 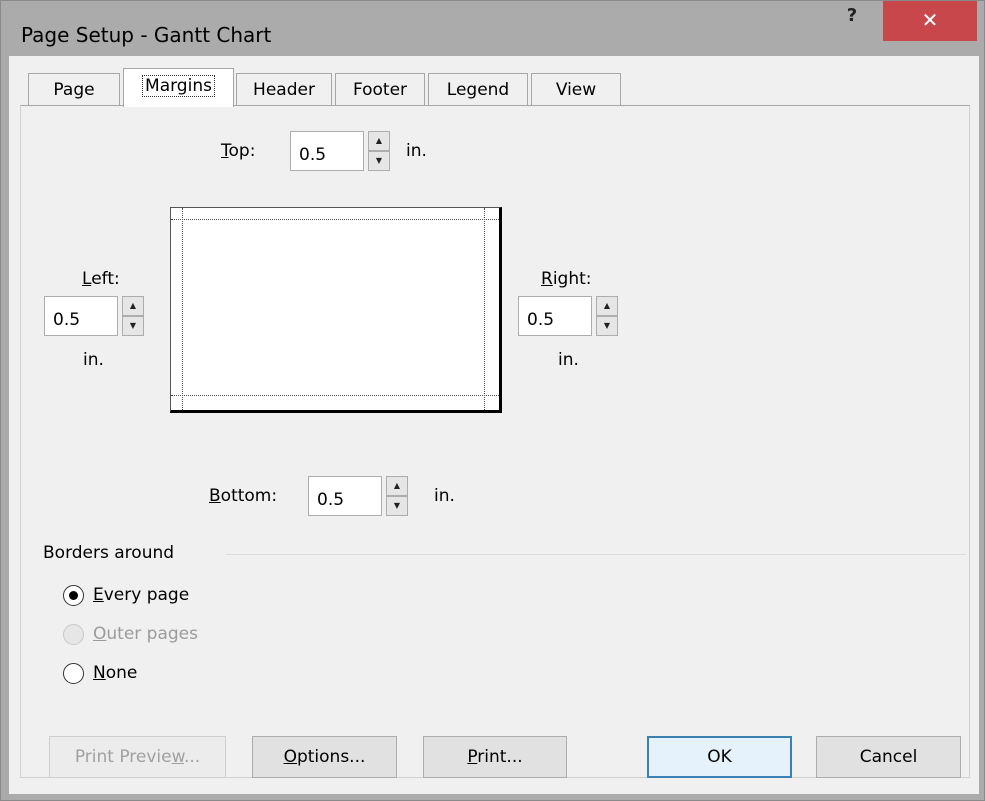 What do you see at coordinates (146, 35) in the screenshot?
I see `dialog-title: Page Setup - Gantt Chart` at bounding box center [146, 35].